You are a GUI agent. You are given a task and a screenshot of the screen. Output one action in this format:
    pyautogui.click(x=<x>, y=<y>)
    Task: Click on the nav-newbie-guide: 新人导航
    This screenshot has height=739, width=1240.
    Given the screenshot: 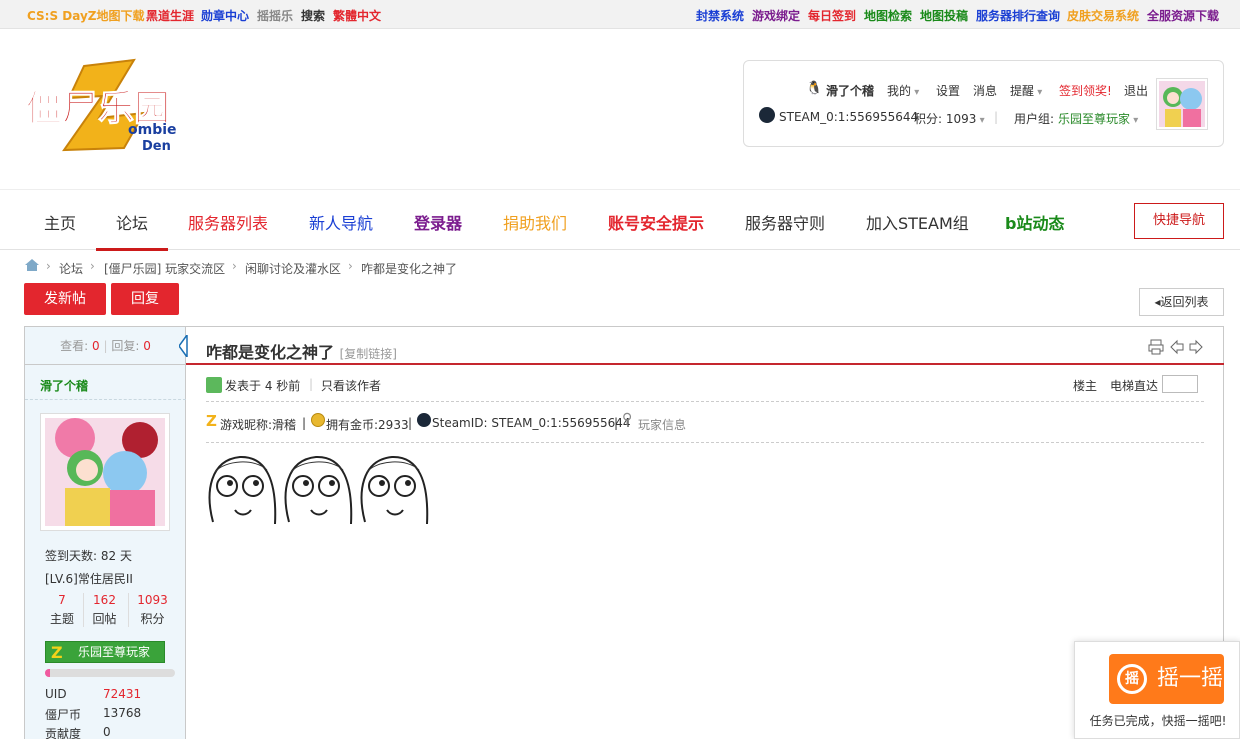 What is the action you would take?
    pyautogui.click(x=341, y=222)
    